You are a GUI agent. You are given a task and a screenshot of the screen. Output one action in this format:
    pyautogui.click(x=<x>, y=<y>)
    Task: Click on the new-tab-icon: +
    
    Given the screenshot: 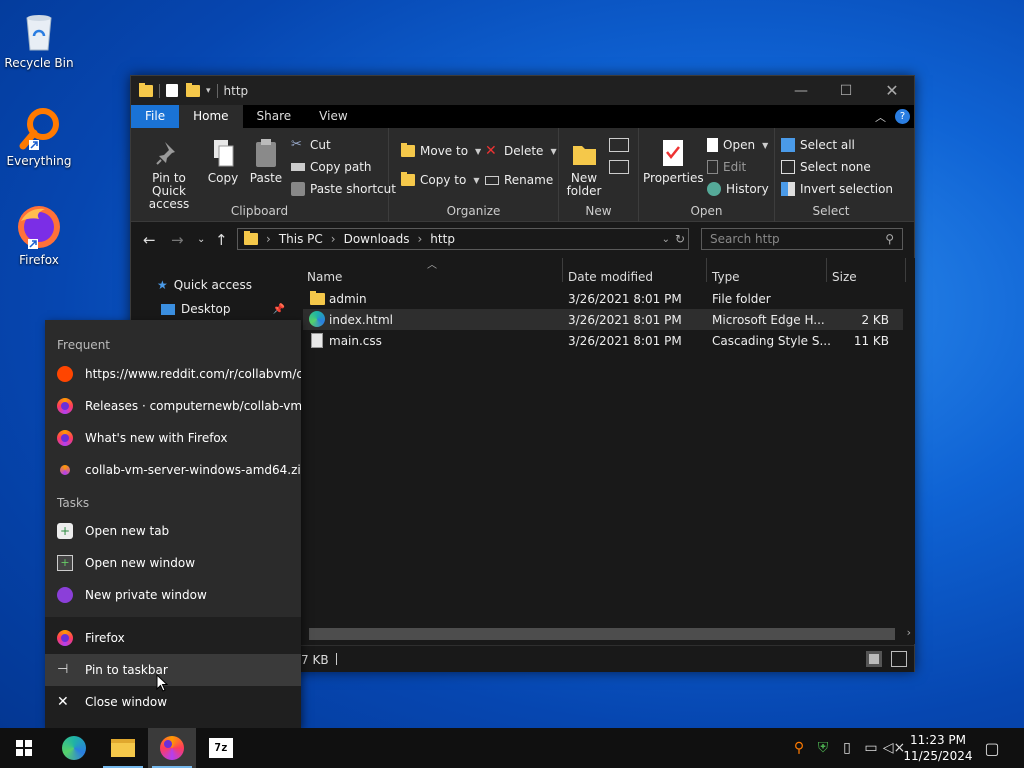 What is the action you would take?
    pyautogui.click(x=65, y=531)
    